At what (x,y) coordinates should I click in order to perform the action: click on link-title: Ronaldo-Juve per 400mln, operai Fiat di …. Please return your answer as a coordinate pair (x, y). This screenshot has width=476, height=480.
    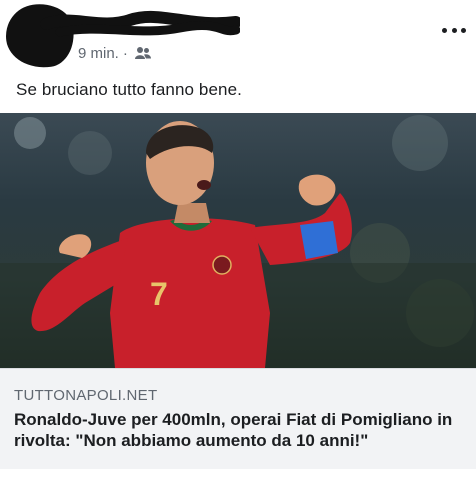
    Looking at the image, I should click on (239, 430).